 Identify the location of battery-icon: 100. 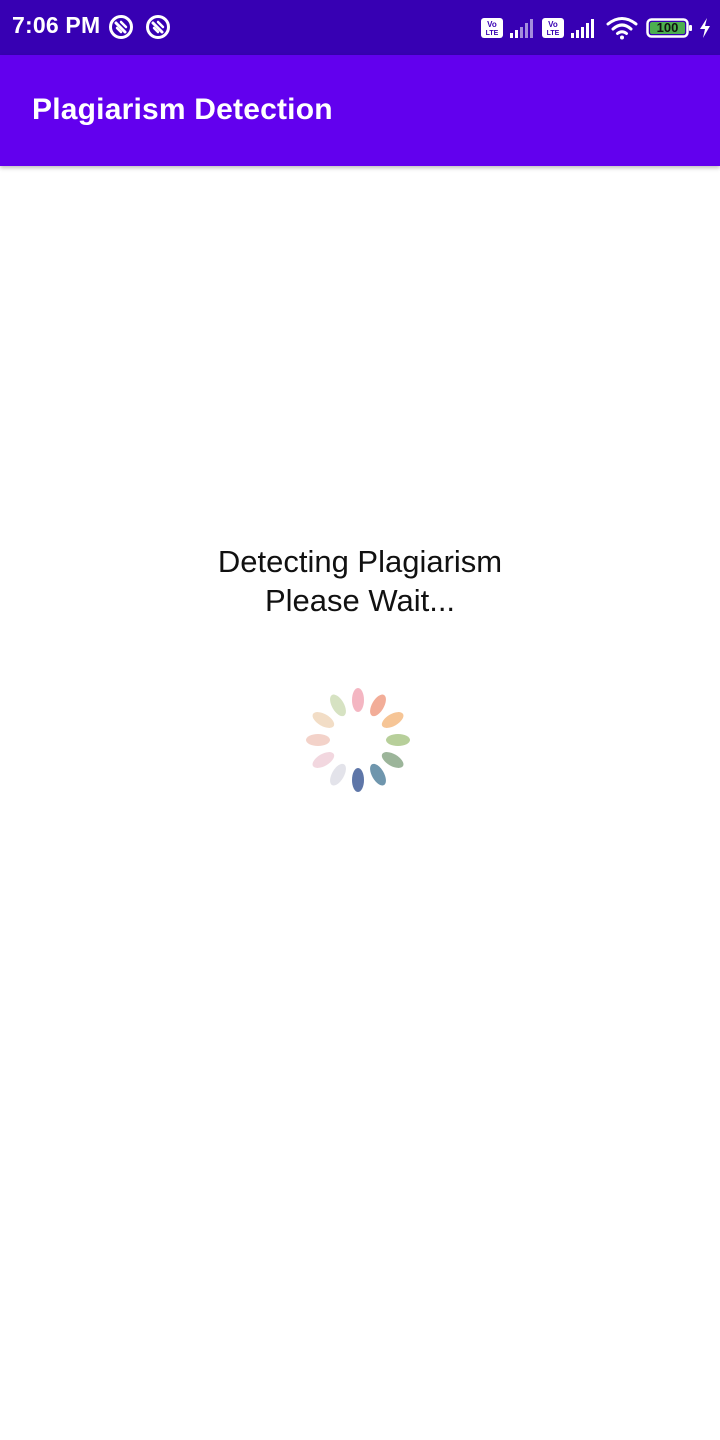
(670, 28).